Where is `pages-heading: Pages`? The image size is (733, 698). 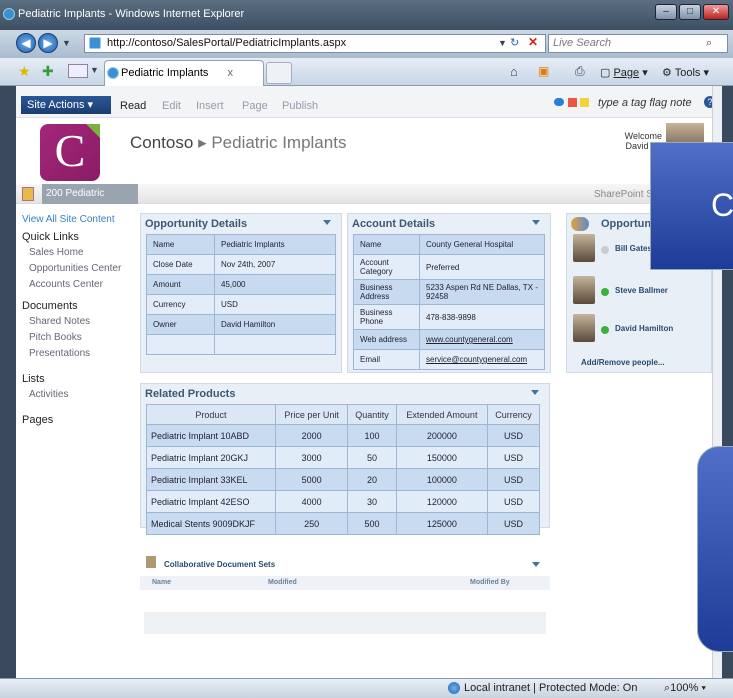 pages-heading: Pages is located at coordinates (77, 420).